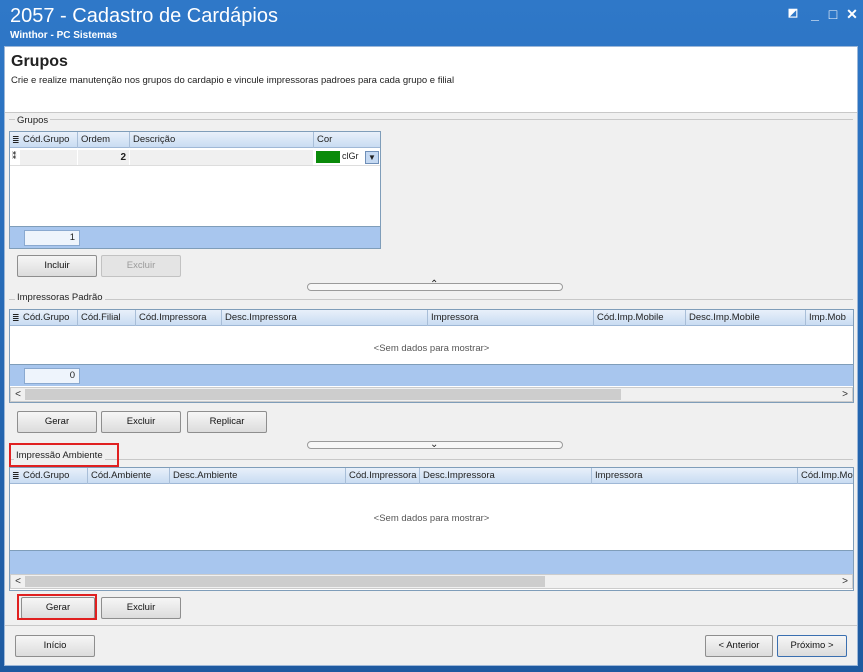 The width and height of the screenshot is (863, 672). What do you see at coordinates (107, 318) in the screenshot?
I see `col-cod-filial: Cód.Filial` at bounding box center [107, 318].